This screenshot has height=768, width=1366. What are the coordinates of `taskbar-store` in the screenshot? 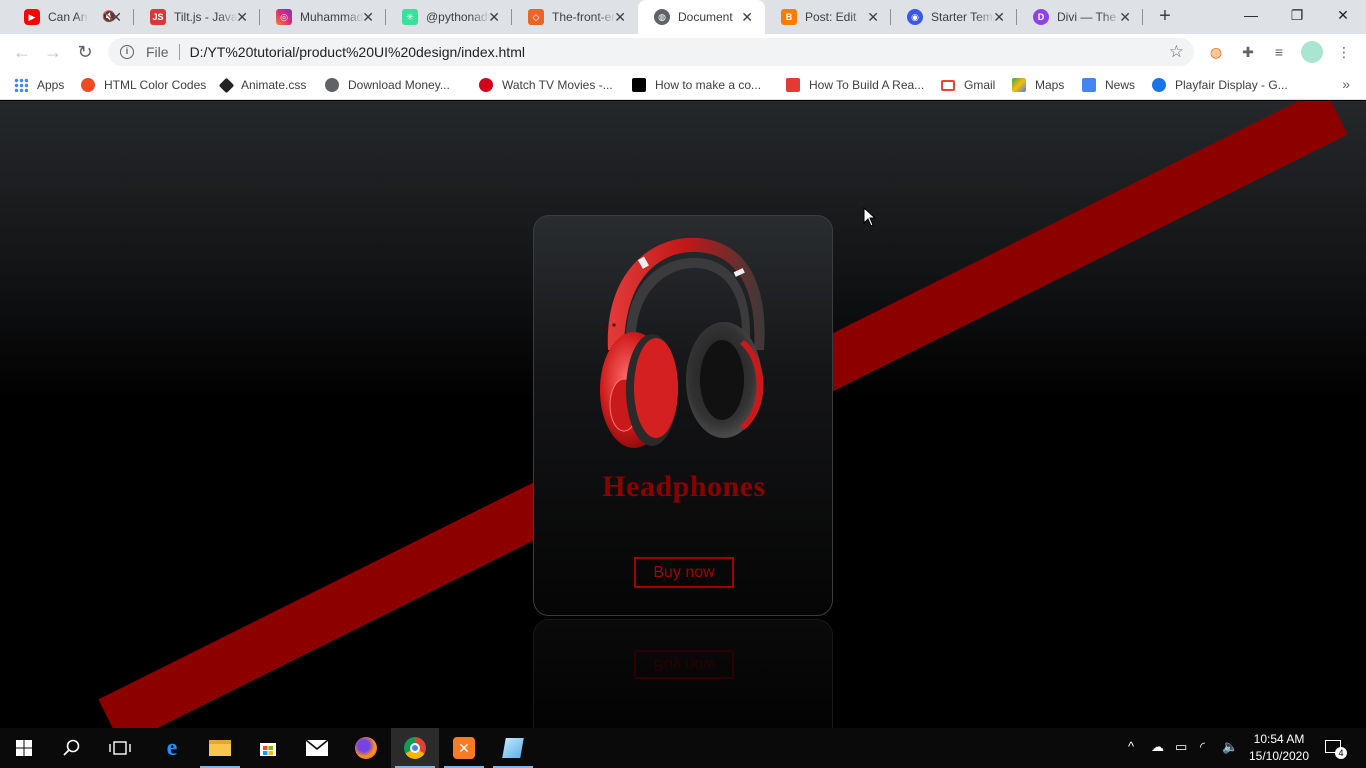 It's located at (268, 748).